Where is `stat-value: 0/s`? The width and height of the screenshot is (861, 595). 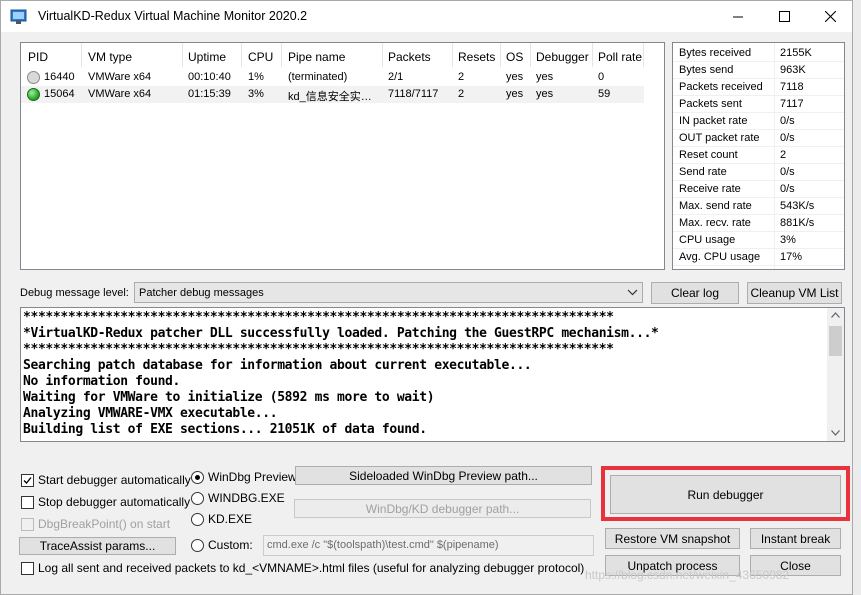
stat-value: 0/s is located at coordinates (787, 189).